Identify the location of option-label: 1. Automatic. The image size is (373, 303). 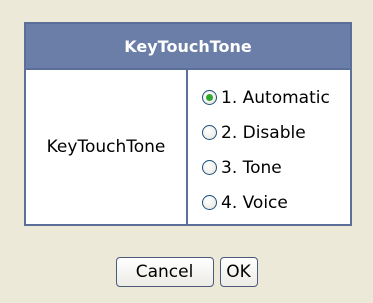
(275, 97).